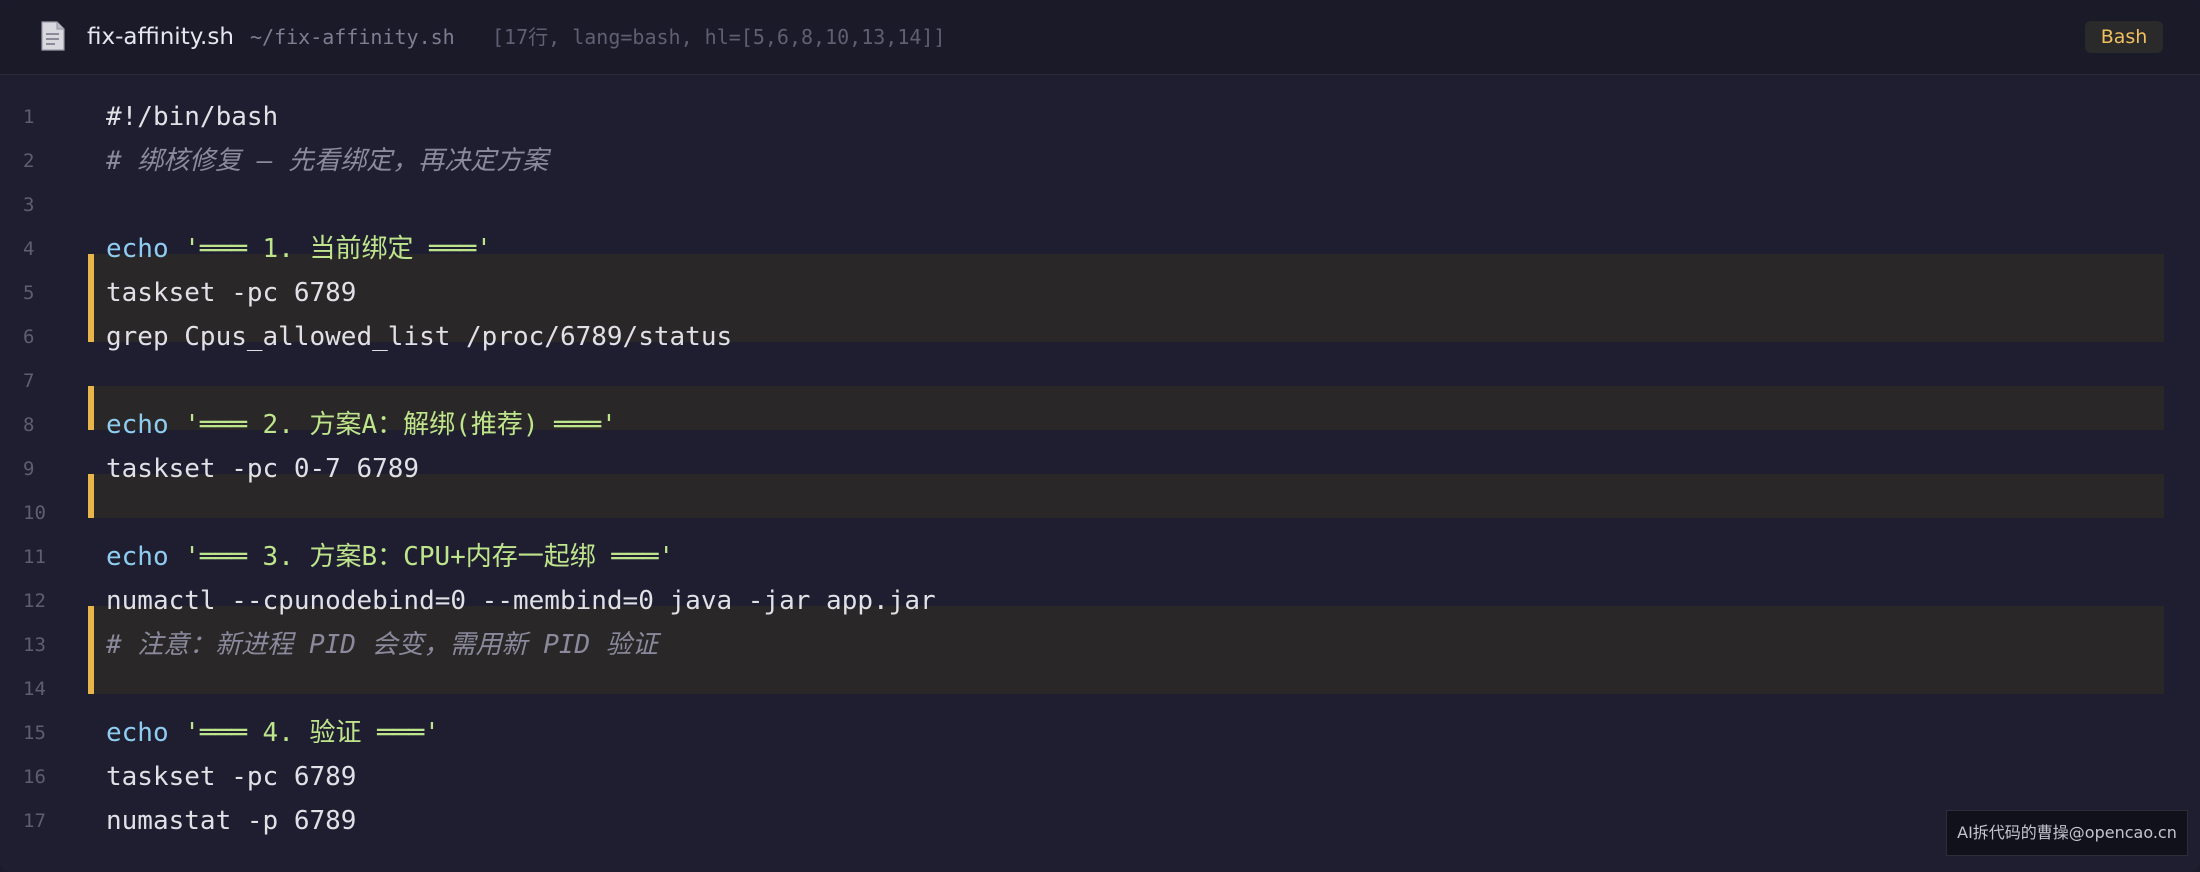 Image resolution: width=2200 pixels, height=872 pixels. What do you see at coordinates (1100, 161) in the screenshot?
I see `code-line: 2 # 绑核修复 — 先看绑定，再决定方案` at bounding box center [1100, 161].